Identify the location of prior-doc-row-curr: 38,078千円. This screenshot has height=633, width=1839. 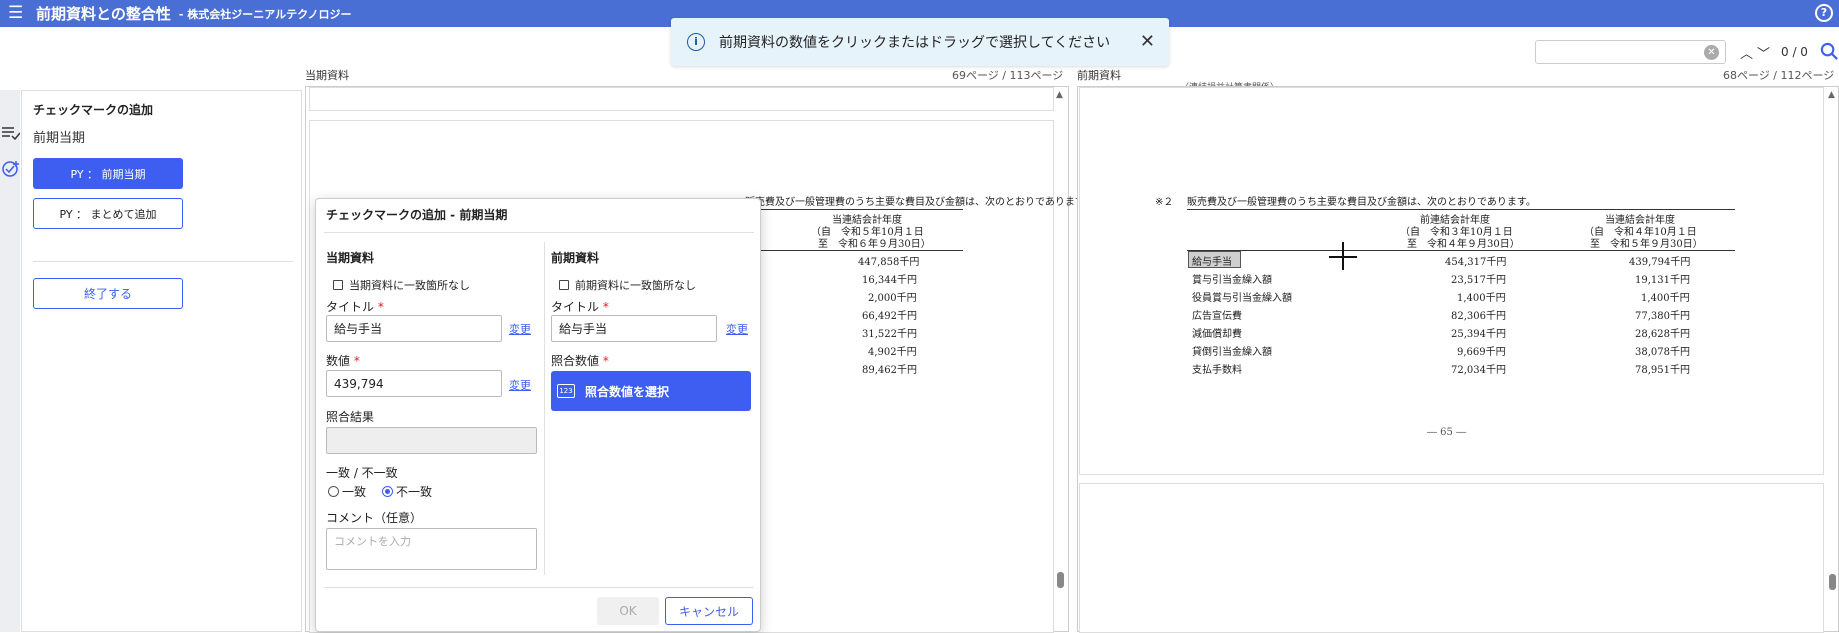
(1662, 350).